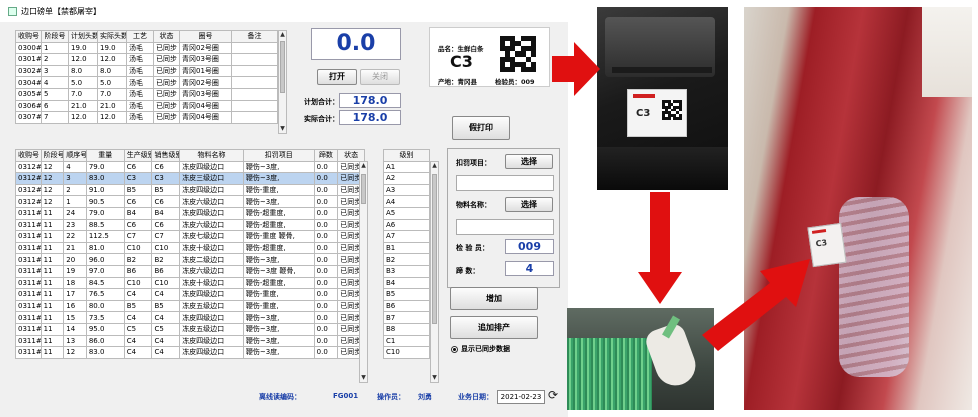 The height and width of the screenshot is (417, 978). What do you see at coordinates (146, 82) in the screenshot?
I see `table-row: 0304# 4 5.0 5.0 汤毛 已同步 青冈02号圈` at bounding box center [146, 82].